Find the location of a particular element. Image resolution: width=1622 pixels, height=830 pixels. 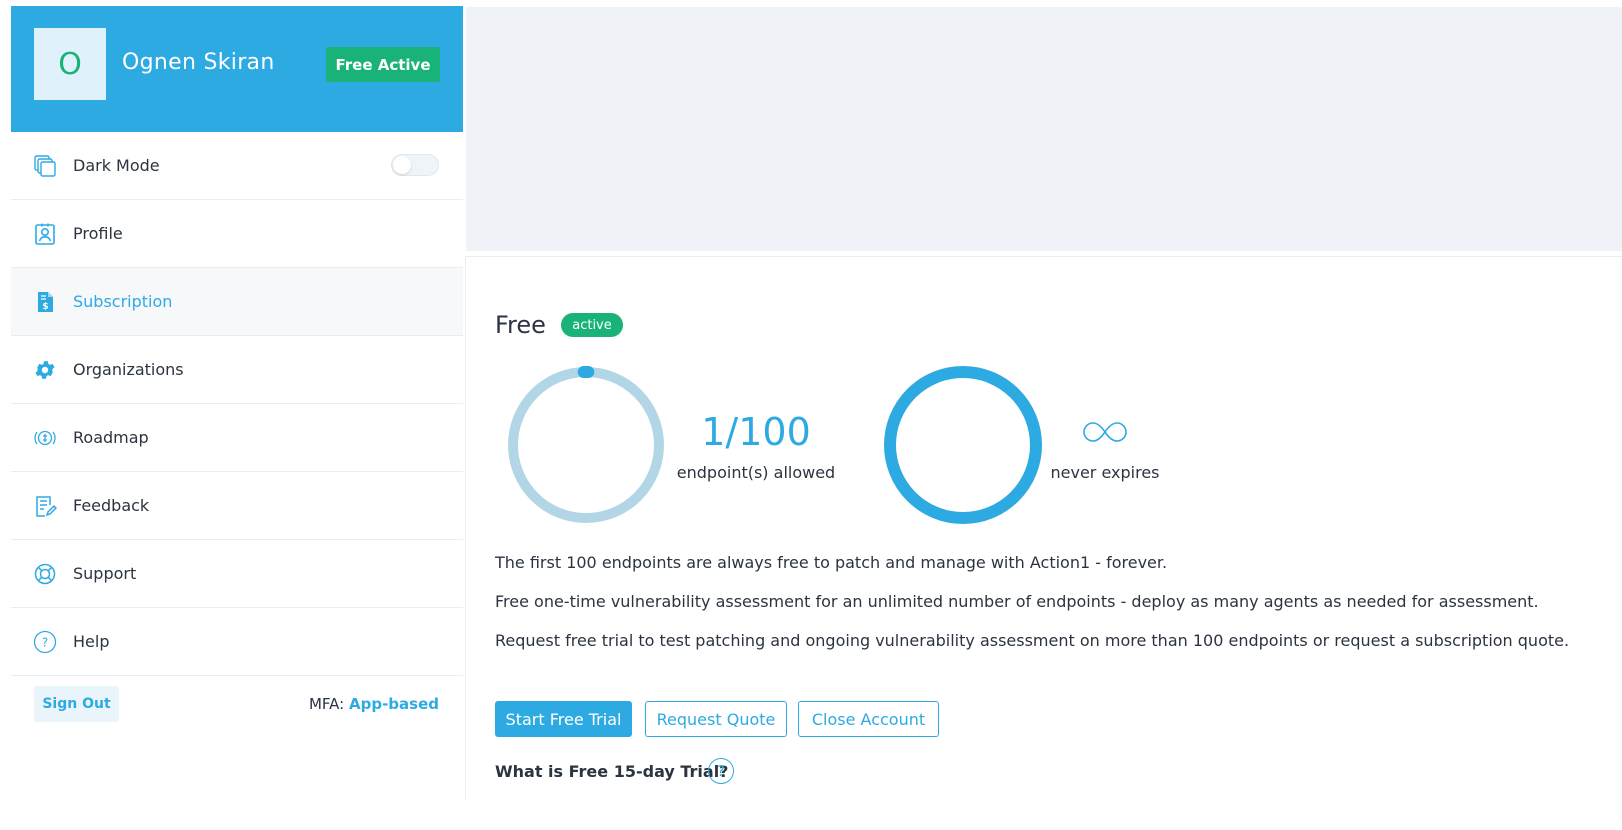

sidebar-item-label: Dark Mode is located at coordinates (116, 165).